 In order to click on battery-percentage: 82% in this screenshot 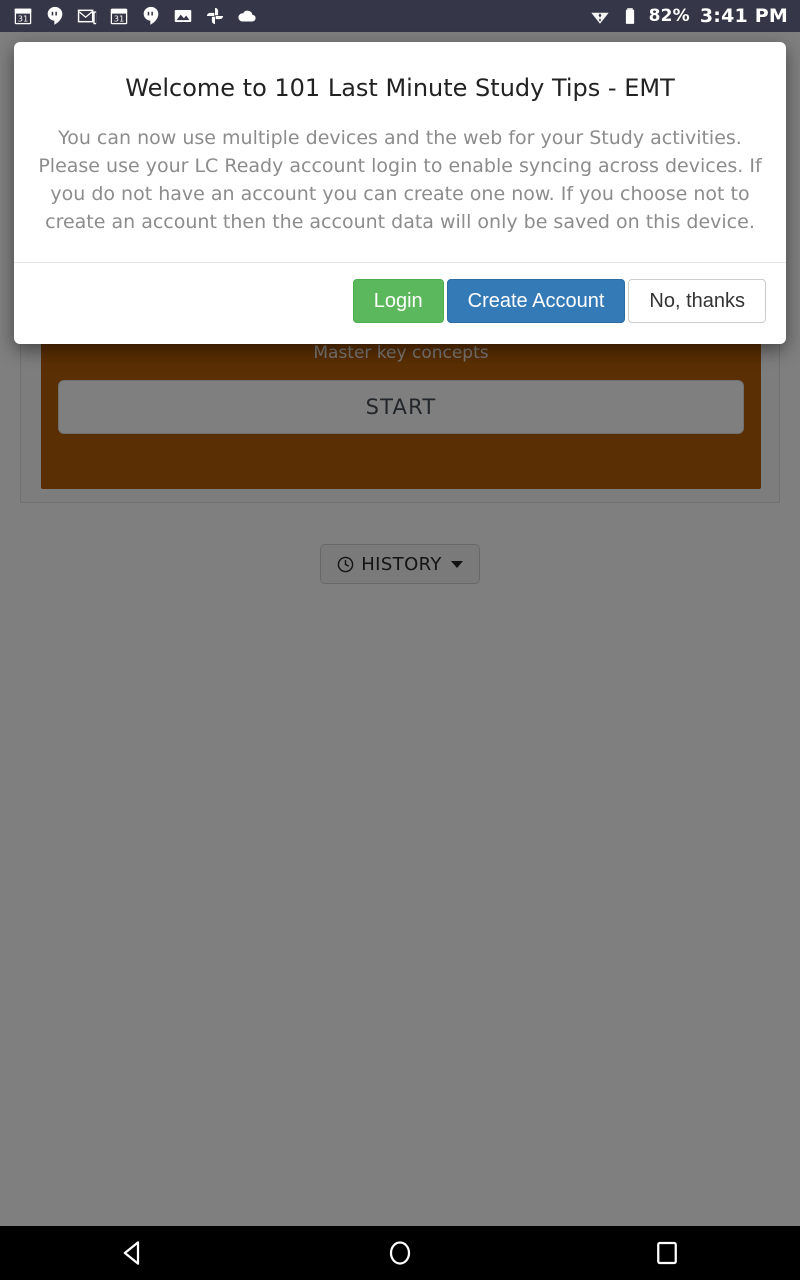, I will do `click(669, 16)`.